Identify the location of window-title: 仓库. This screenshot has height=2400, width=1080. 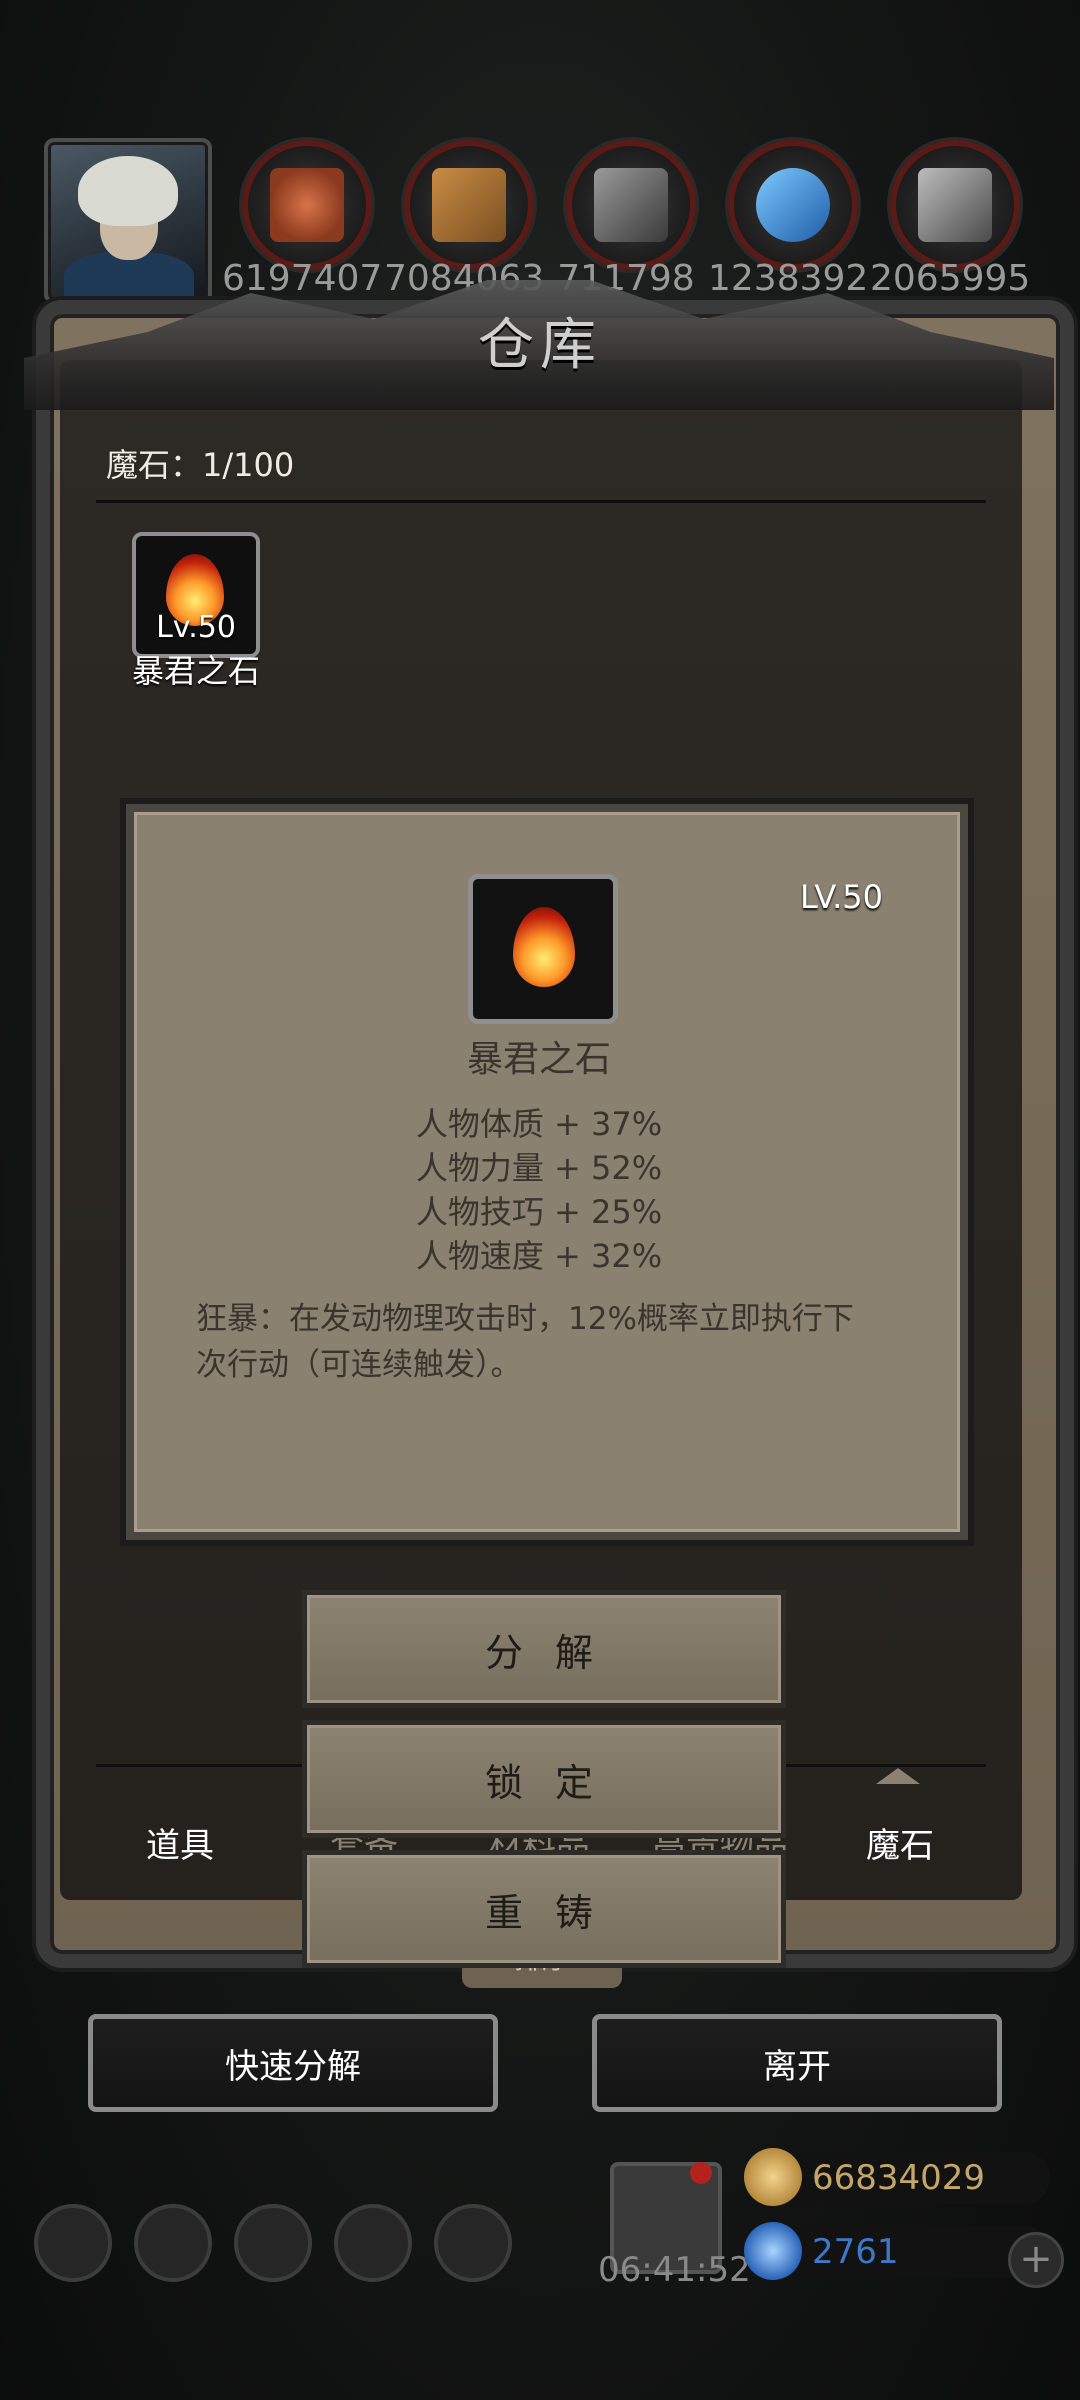
(540, 345).